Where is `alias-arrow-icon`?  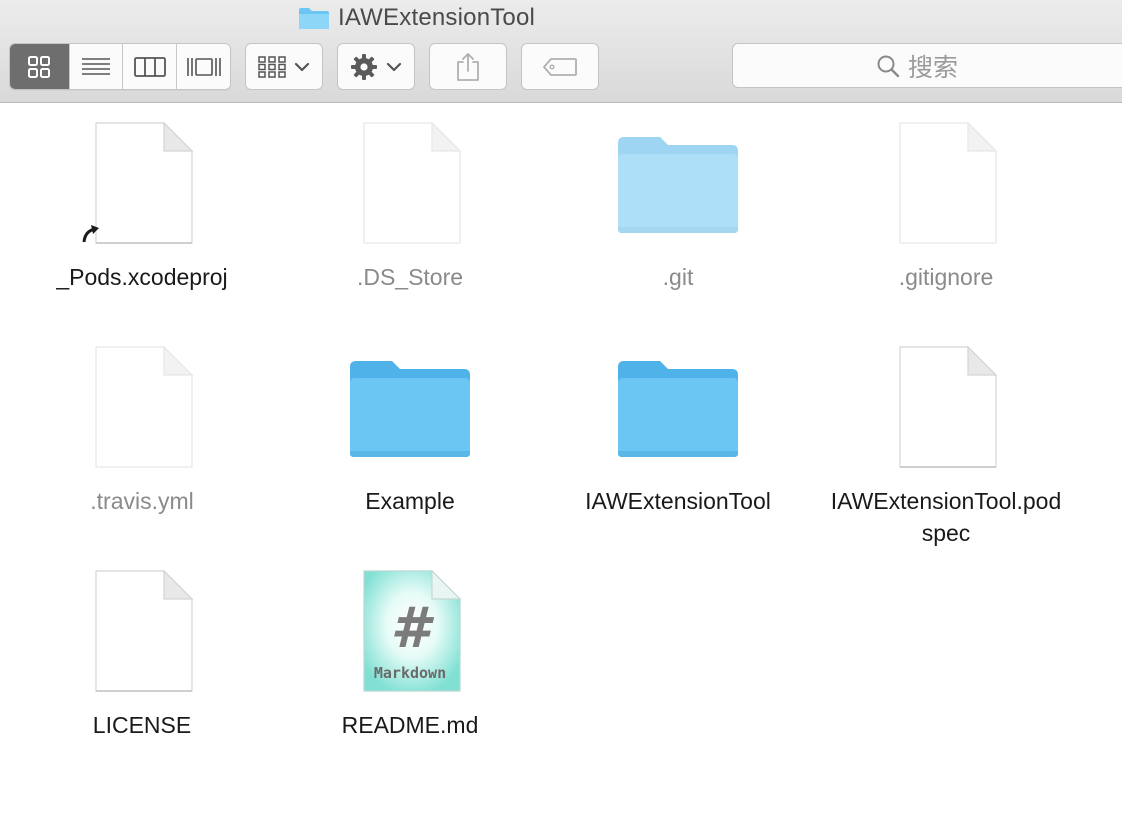
alias-arrow-icon is located at coordinates (90, 234).